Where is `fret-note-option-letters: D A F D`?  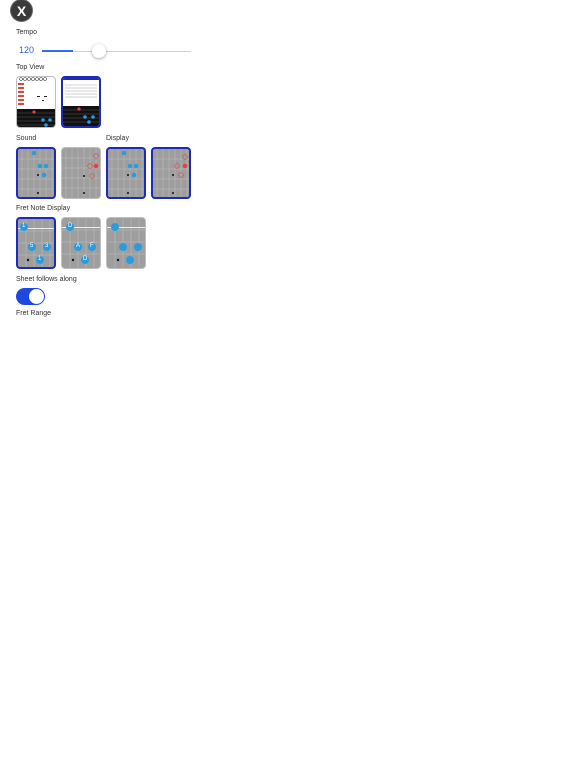 fret-note-option-letters: D A F D is located at coordinates (81, 243).